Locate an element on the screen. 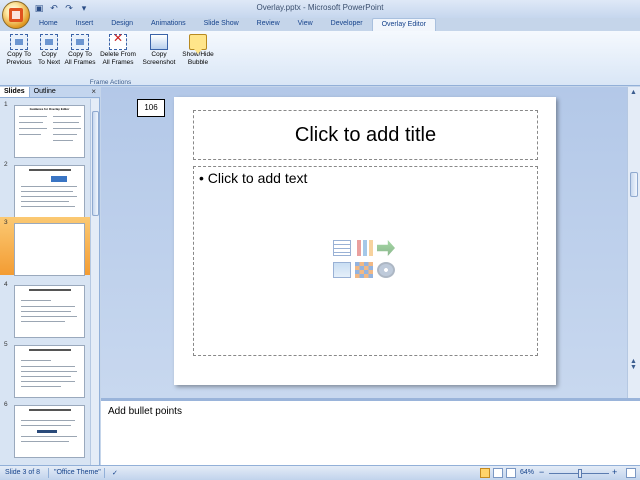  insert-content-icons is located at coordinates (366, 262).